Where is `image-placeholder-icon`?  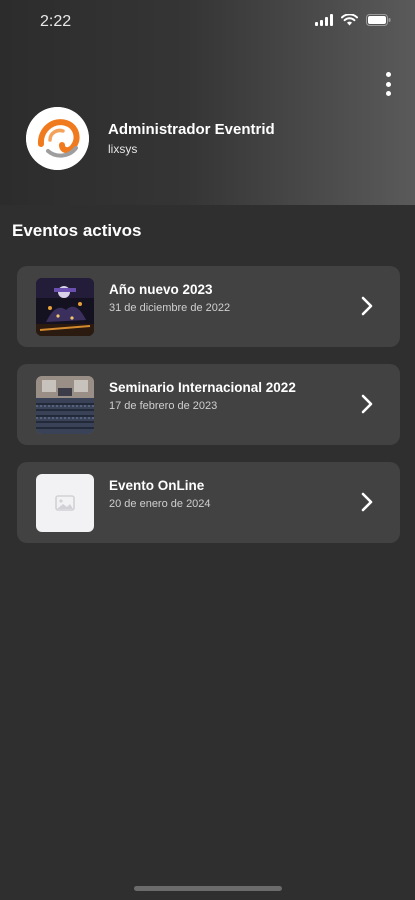 image-placeholder-icon is located at coordinates (65, 503).